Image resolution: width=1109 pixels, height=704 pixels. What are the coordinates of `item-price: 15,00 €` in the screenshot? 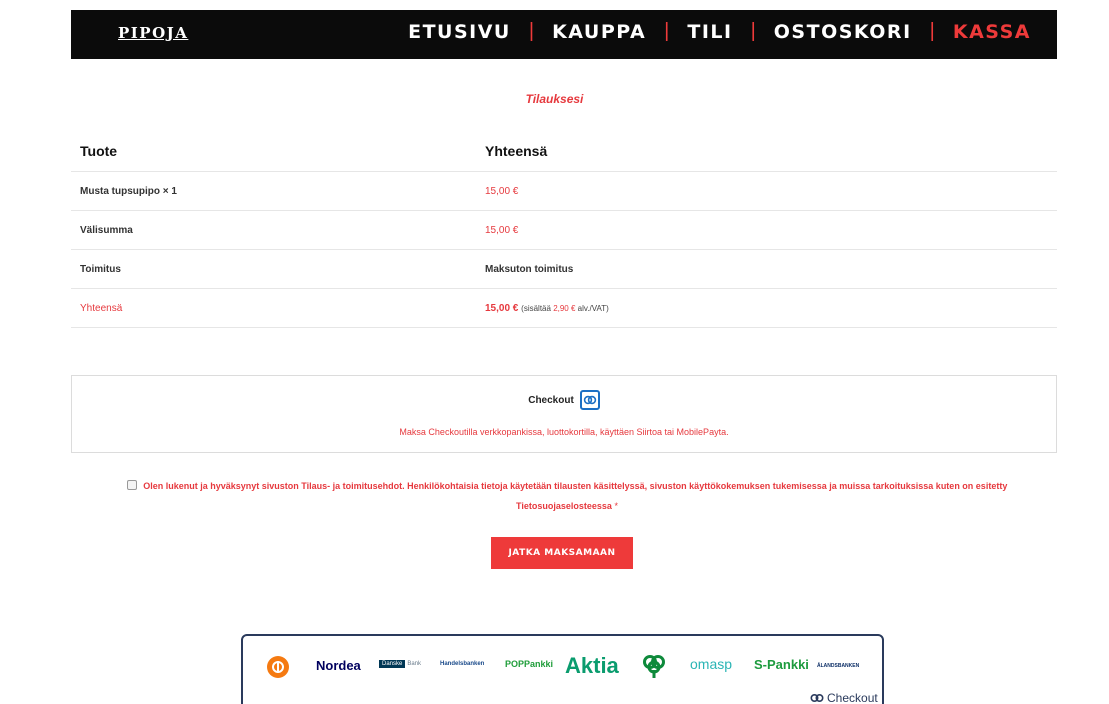 It's located at (502, 191).